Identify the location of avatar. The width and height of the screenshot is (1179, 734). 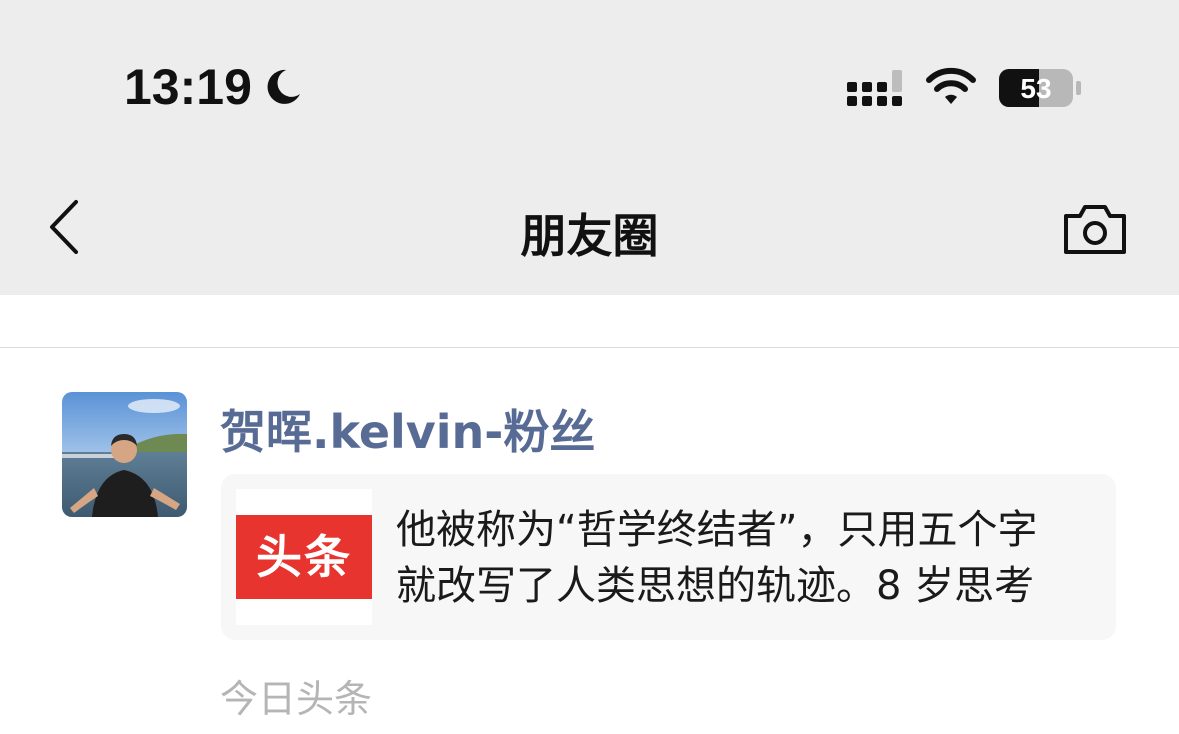
(124, 454).